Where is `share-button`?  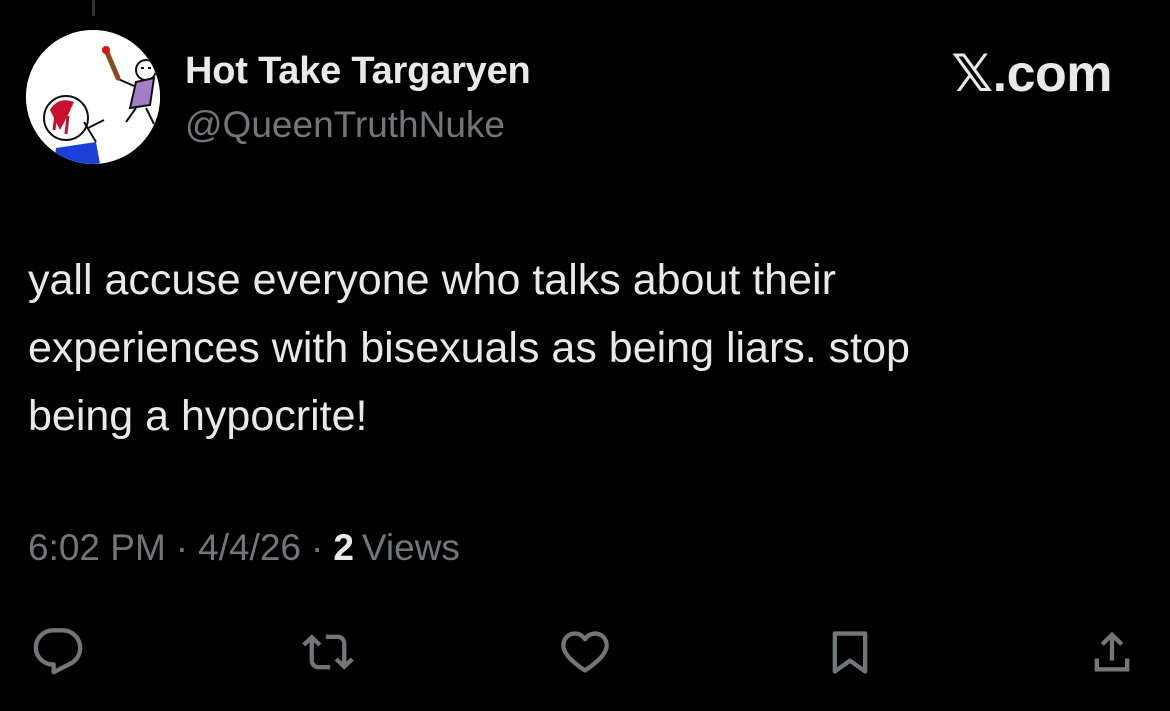 share-button is located at coordinates (1112, 652).